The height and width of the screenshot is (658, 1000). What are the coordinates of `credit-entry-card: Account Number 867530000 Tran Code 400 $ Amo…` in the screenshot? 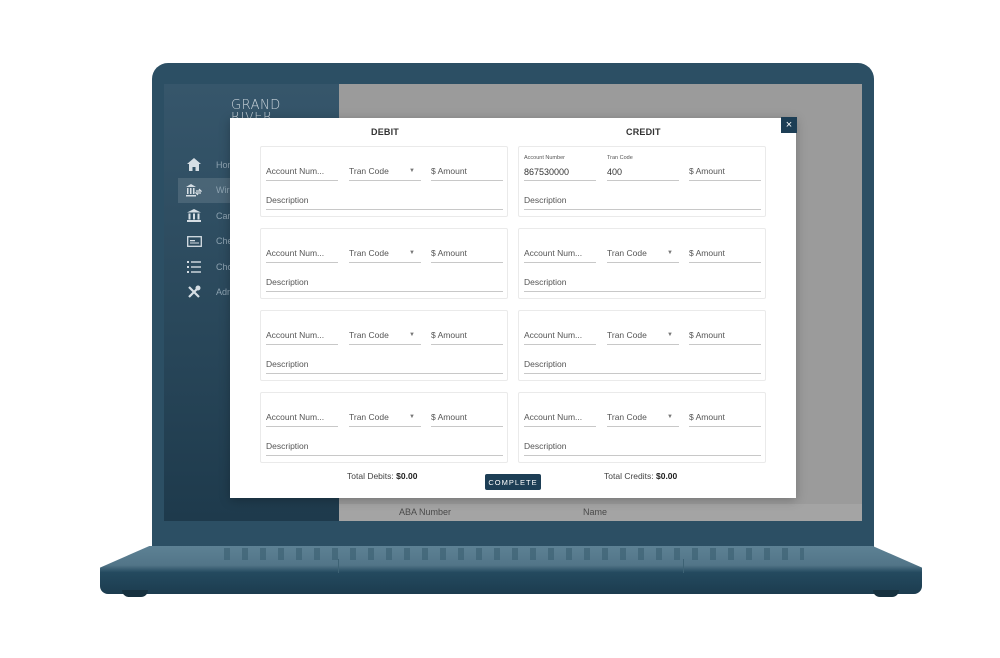 It's located at (642, 181).